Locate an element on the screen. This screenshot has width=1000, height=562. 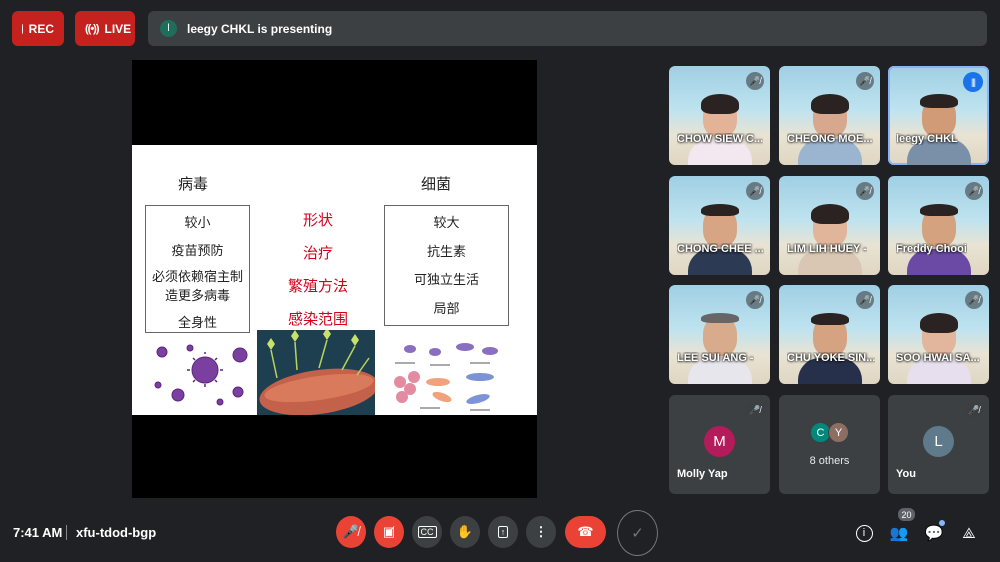
present-button: ↑ is located at coordinates (503, 532).